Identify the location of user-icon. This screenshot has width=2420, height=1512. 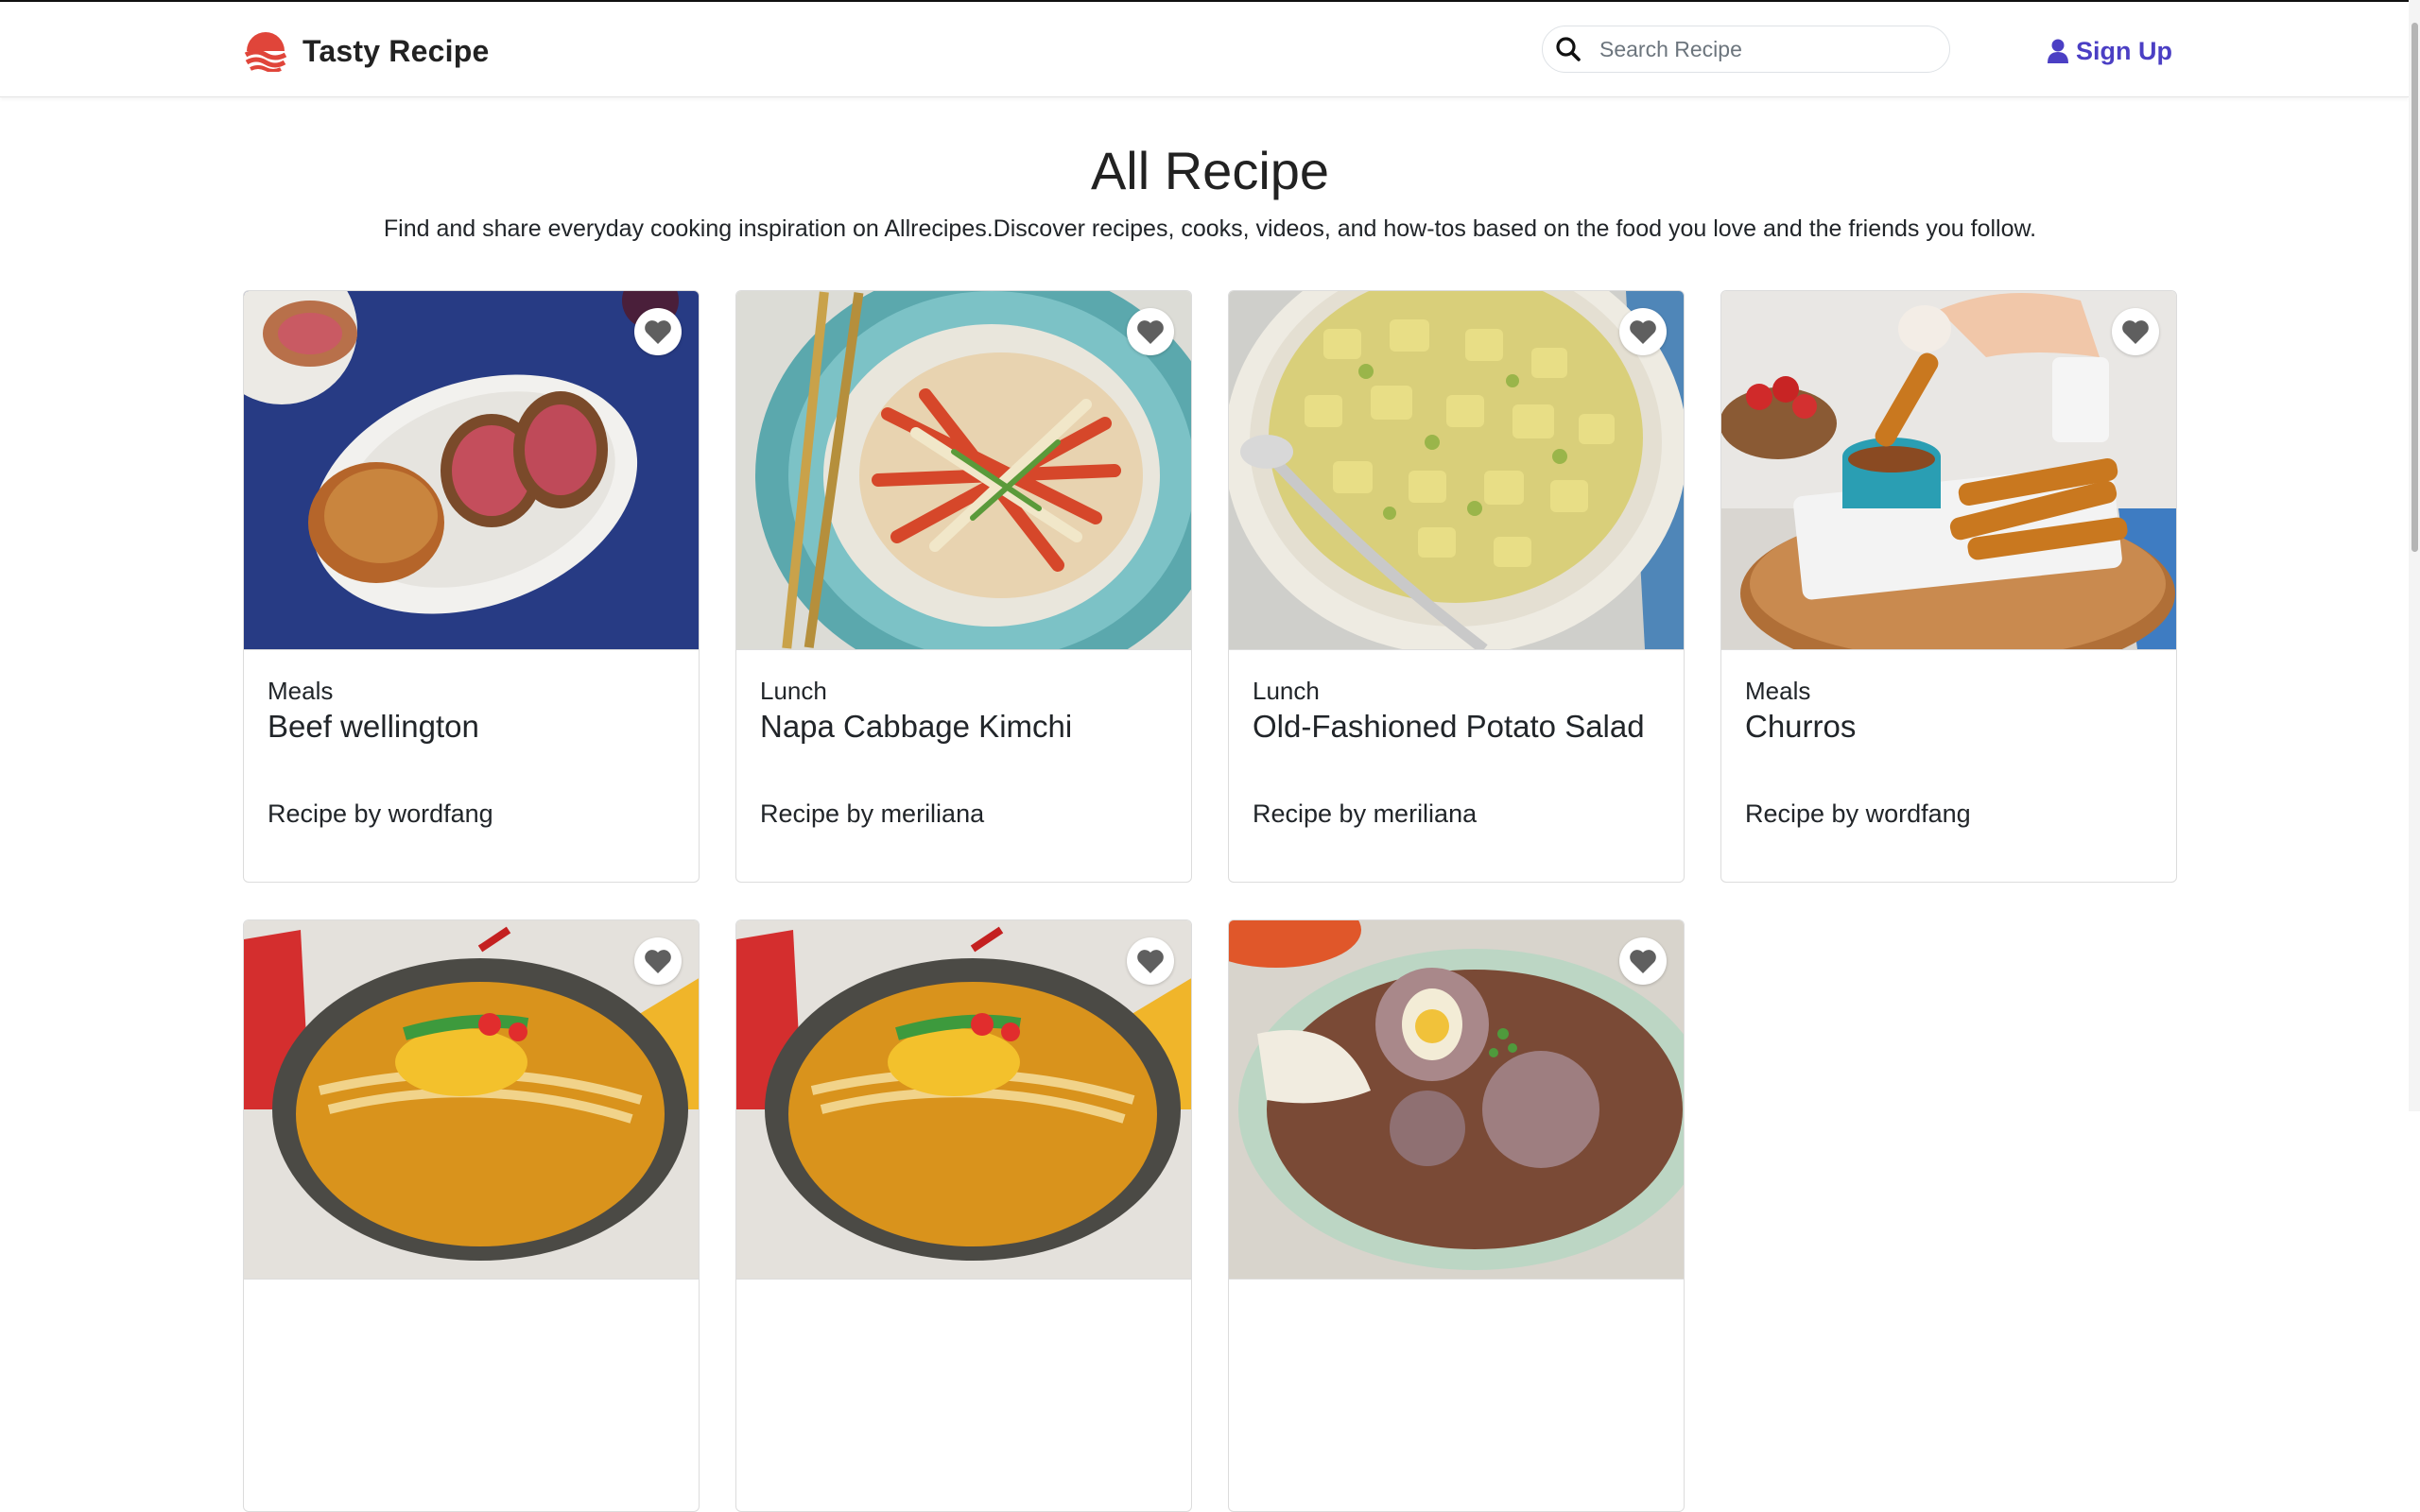
(2058, 51).